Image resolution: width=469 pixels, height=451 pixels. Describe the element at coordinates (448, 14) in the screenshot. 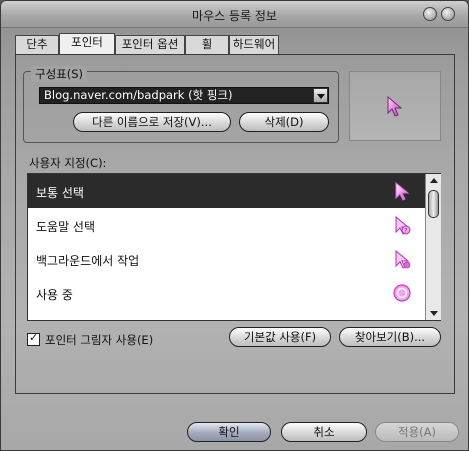

I see `close-button` at that location.